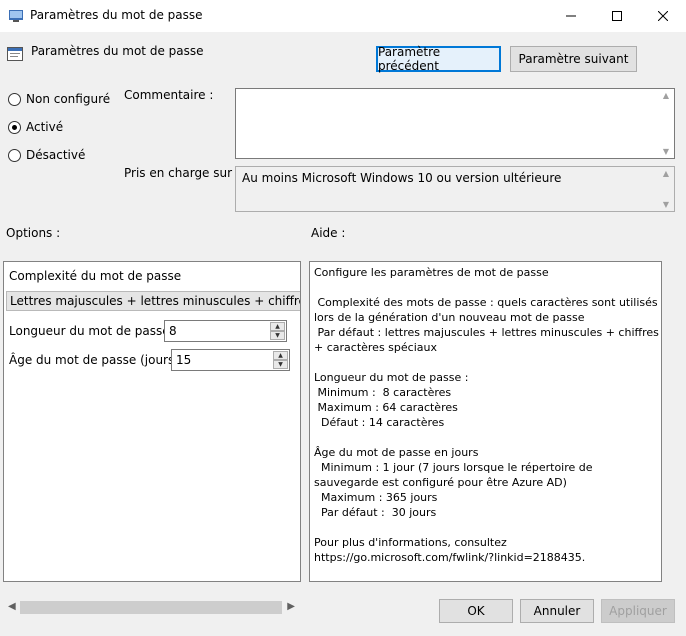  Describe the element at coordinates (291, 606) in the screenshot. I see `scroll-right-icon: ▶` at that location.